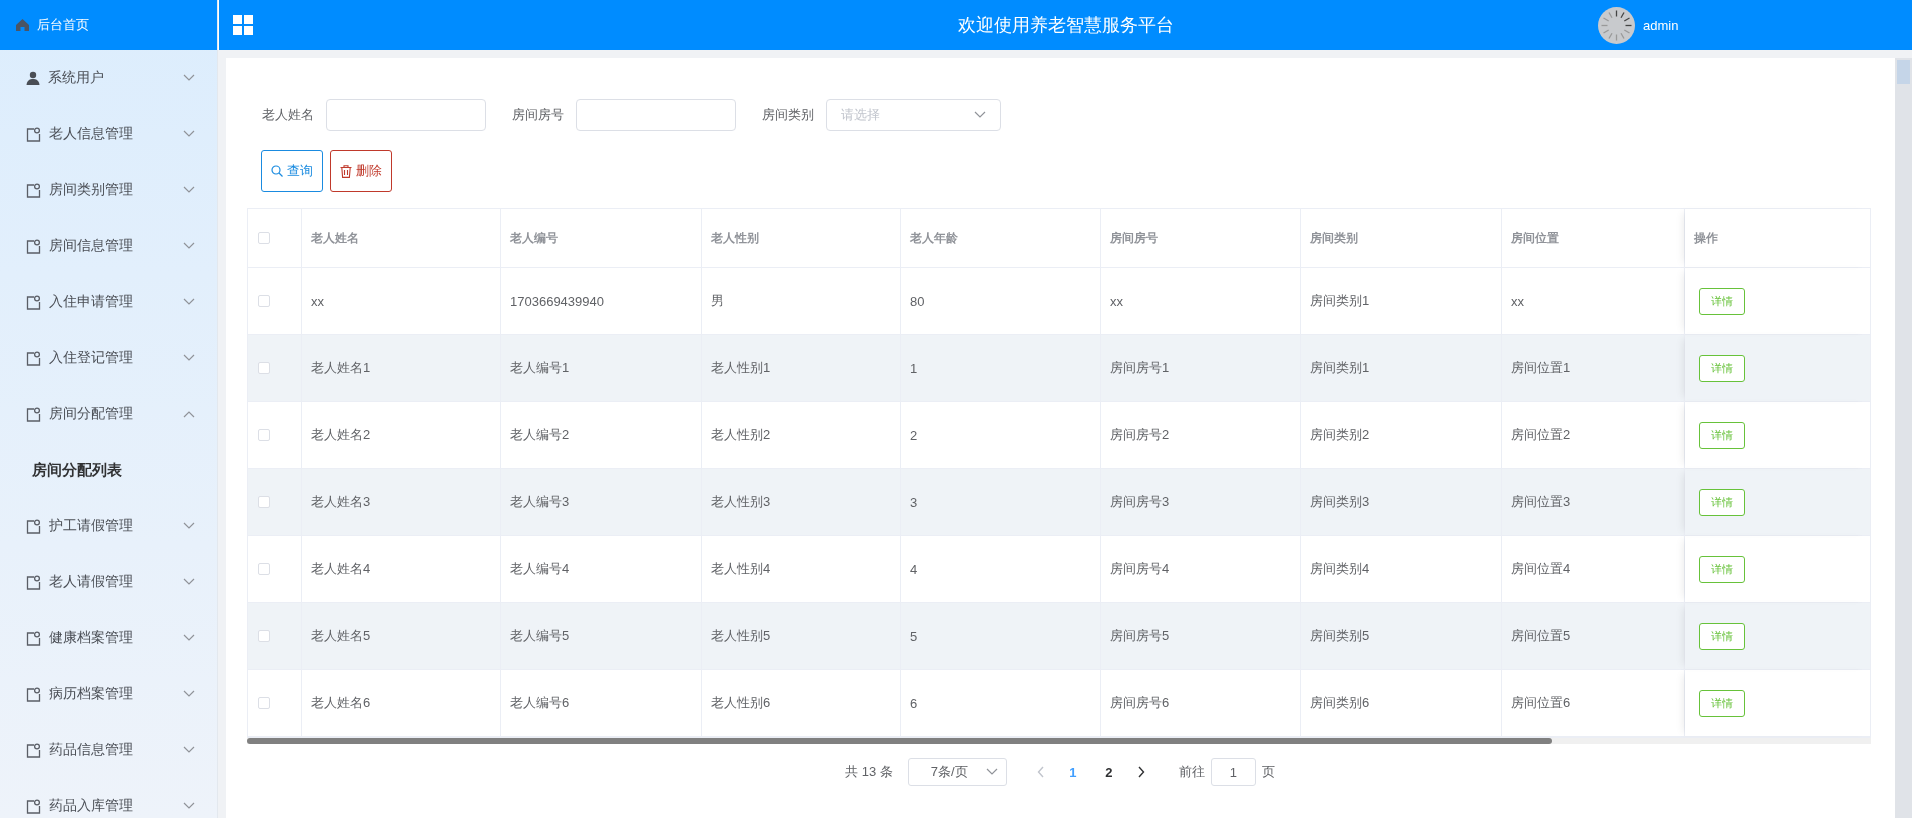 The height and width of the screenshot is (818, 1912). I want to click on trash-icon, so click(346, 171).